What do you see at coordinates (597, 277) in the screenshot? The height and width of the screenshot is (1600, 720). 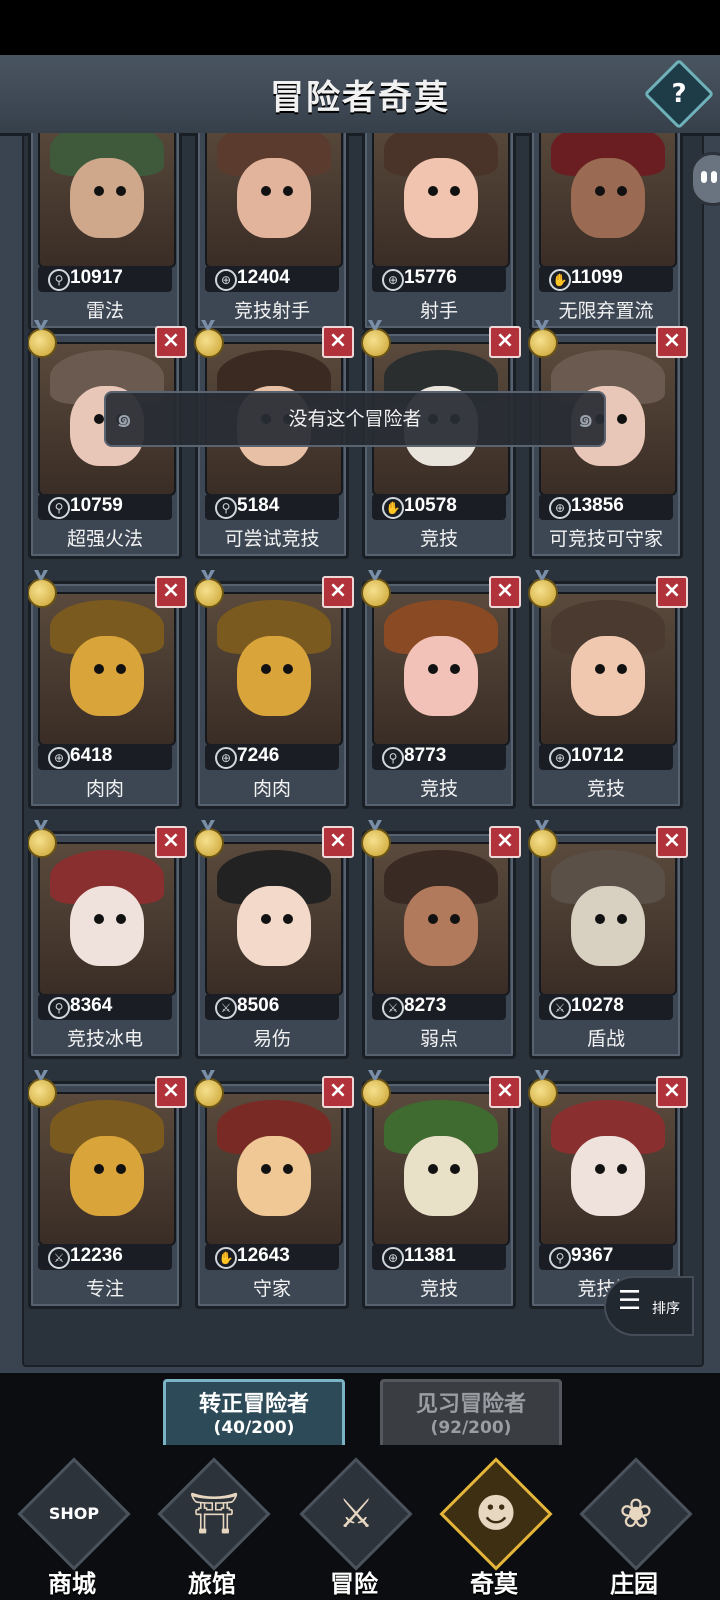 I see `power-value: 11099` at bounding box center [597, 277].